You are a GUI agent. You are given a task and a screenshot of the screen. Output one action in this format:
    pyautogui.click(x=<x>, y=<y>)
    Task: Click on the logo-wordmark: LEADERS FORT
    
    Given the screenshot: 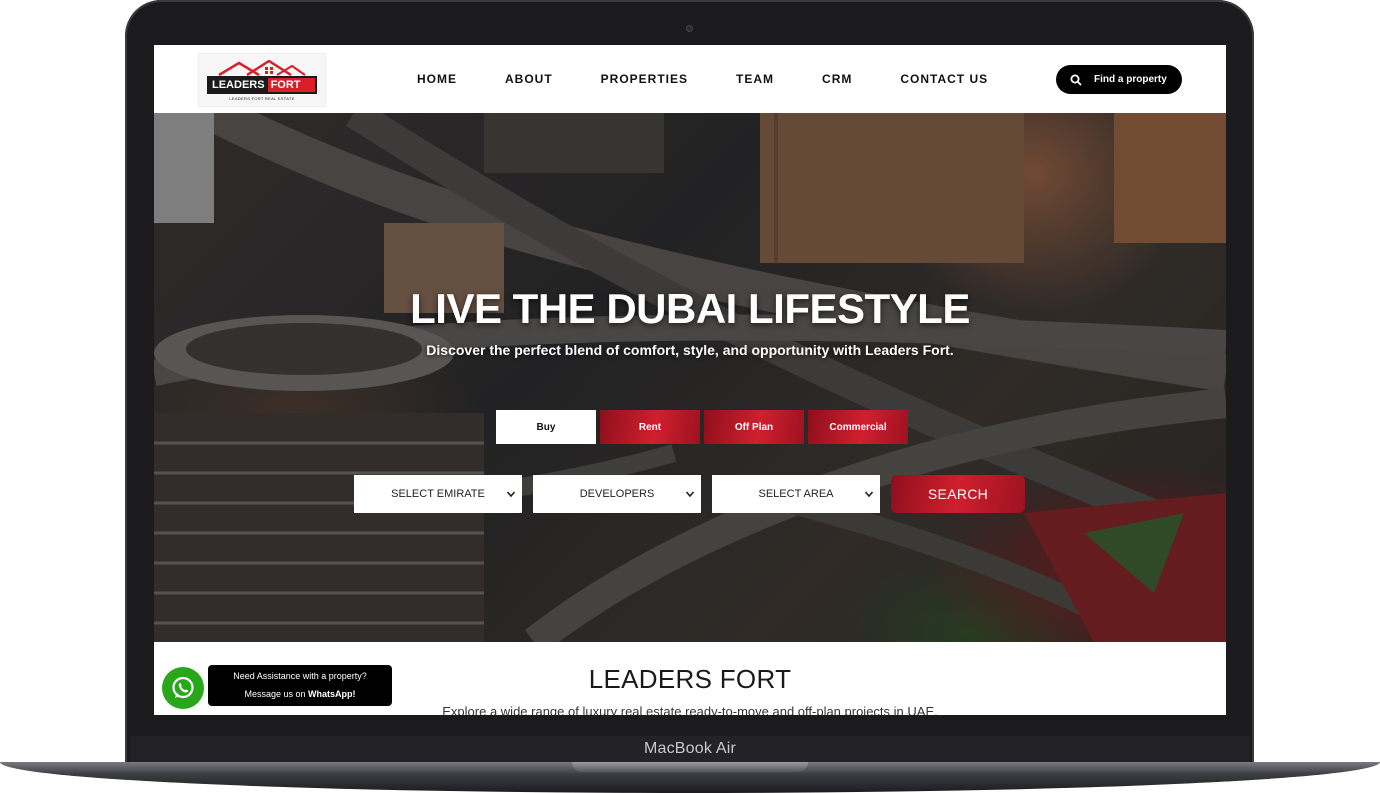 What is the action you would take?
    pyautogui.click(x=262, y=85)
    